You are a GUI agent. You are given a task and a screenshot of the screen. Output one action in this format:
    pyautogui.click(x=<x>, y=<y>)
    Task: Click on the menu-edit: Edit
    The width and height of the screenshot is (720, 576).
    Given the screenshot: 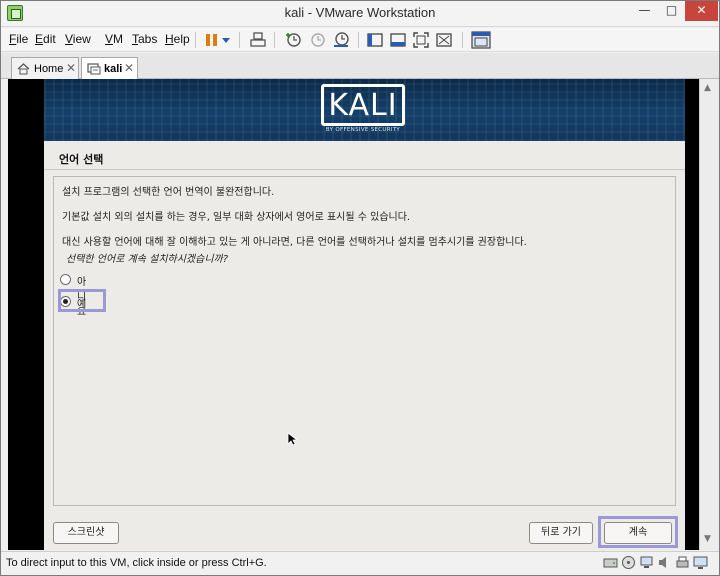 What is the action you would take?
    pyautogui.click(x=45, y=39)
    